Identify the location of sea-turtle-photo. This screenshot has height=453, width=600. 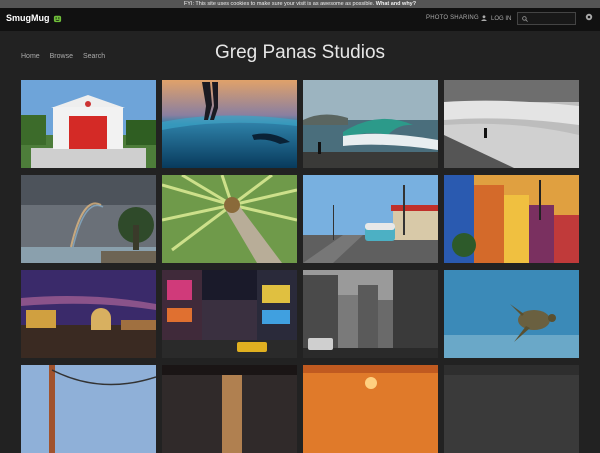
(511, 314).